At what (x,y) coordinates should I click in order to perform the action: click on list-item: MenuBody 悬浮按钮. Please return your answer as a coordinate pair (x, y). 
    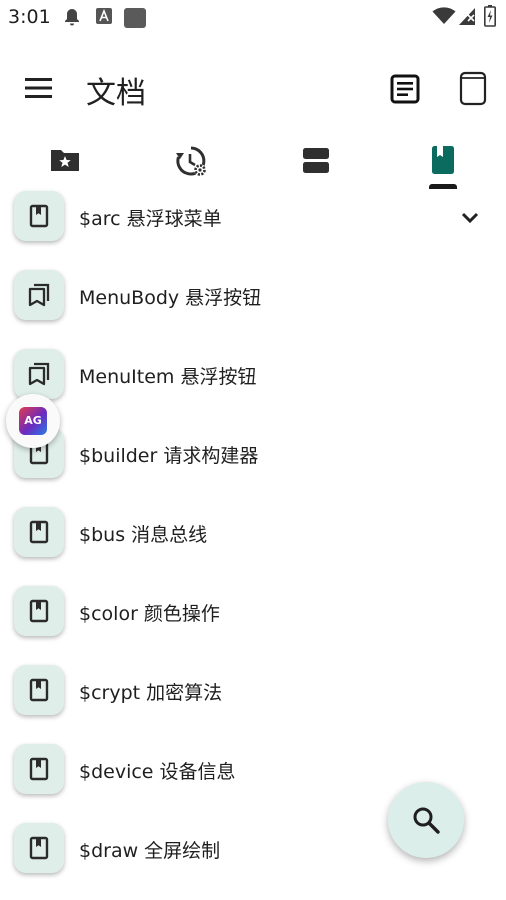
    Looking at the image, I should click on (253, 296).